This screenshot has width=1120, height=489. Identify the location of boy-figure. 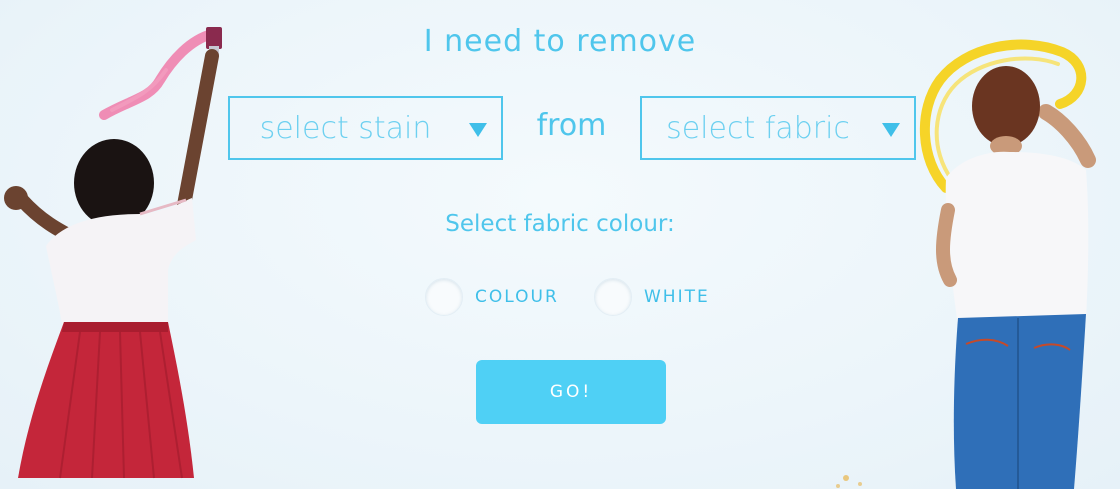
(1016, 277).